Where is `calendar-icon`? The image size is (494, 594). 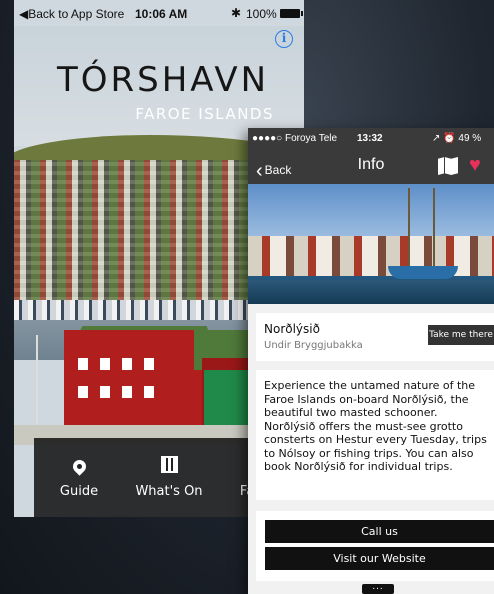 calendar-icon is located at coordinates (169, 464).